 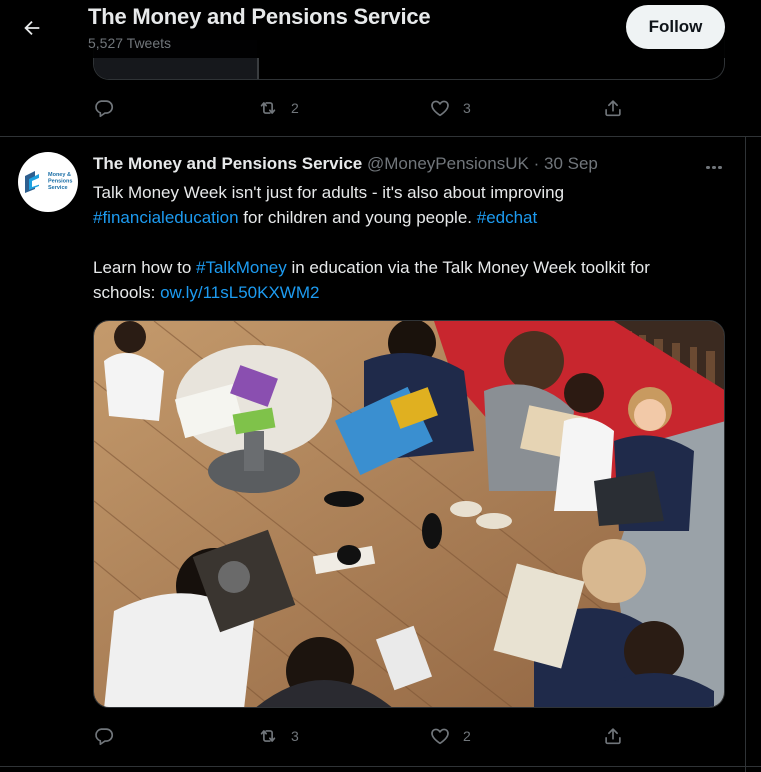 I want to click on toolkit-link: ow.ly/11sL50KXWM2, so click(x=239, y=292).